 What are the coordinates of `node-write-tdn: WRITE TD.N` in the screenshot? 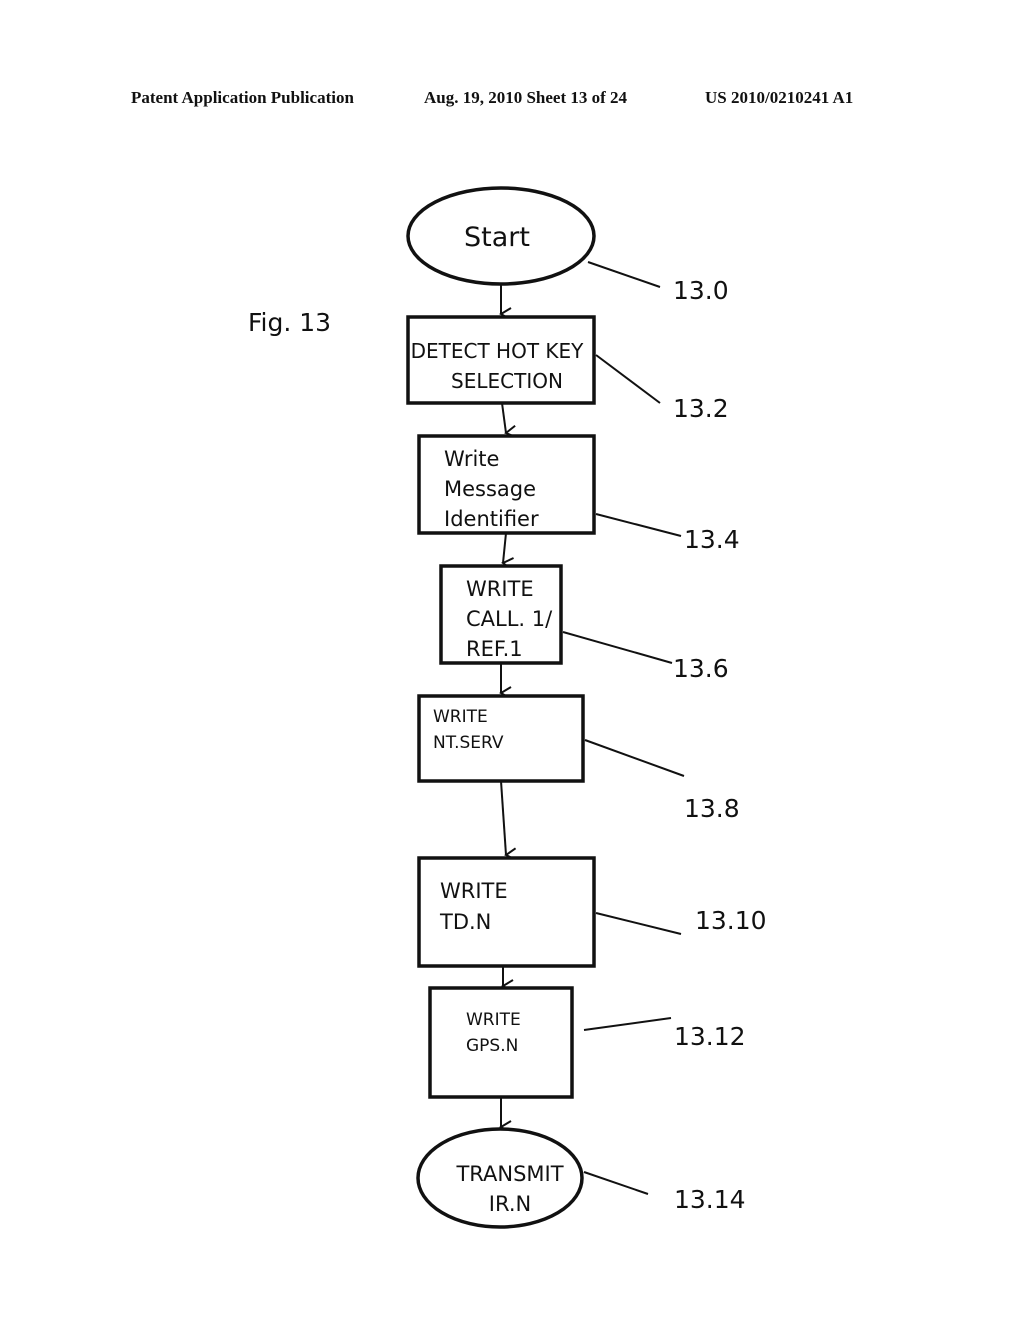 It's located at (506, 912).